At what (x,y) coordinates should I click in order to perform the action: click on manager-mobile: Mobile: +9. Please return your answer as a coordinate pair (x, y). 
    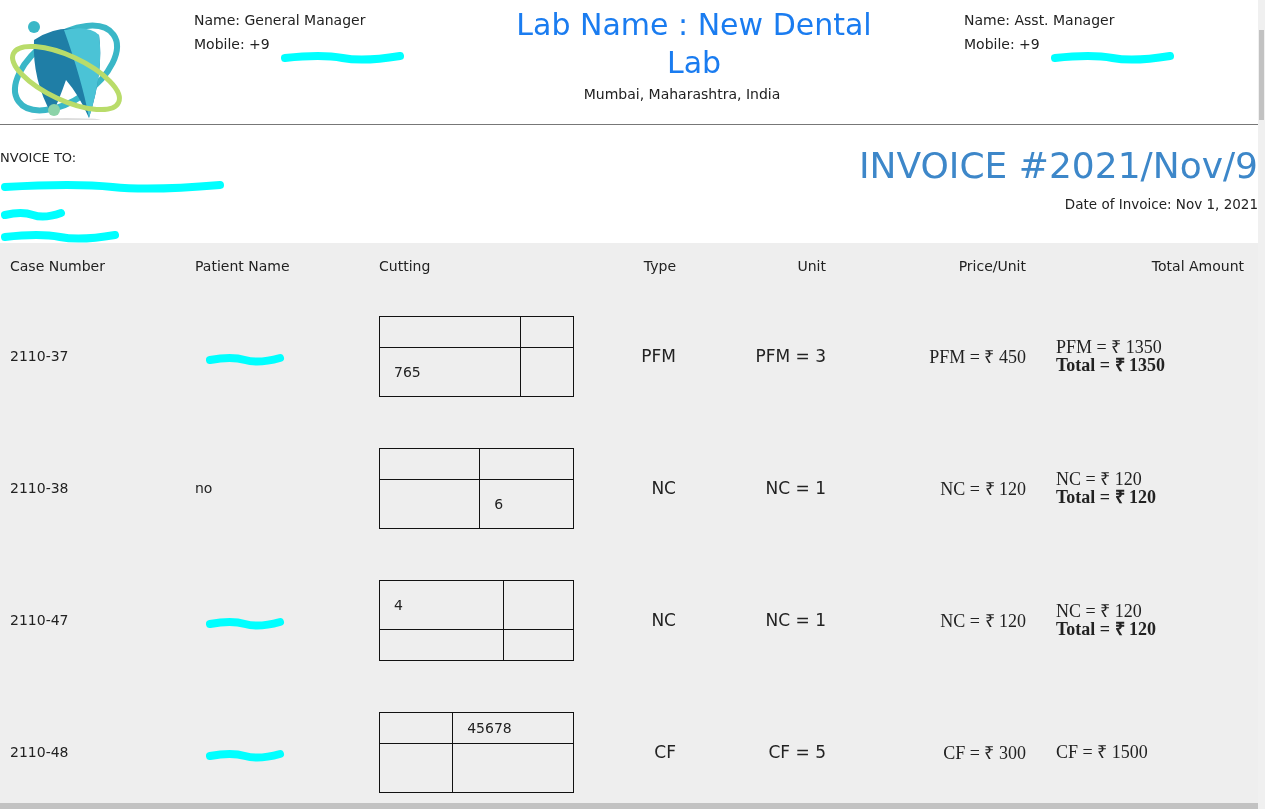
    Looking at the image, I should click on (232, 44).